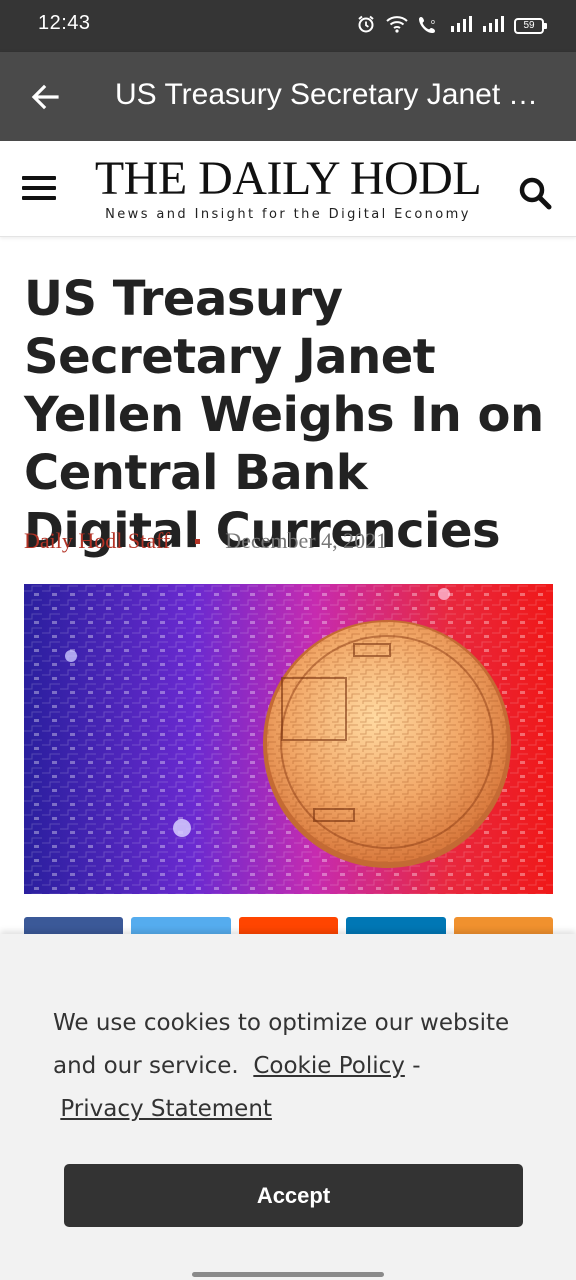  I want to click on volte-call-icon: o, so click(429, 26).